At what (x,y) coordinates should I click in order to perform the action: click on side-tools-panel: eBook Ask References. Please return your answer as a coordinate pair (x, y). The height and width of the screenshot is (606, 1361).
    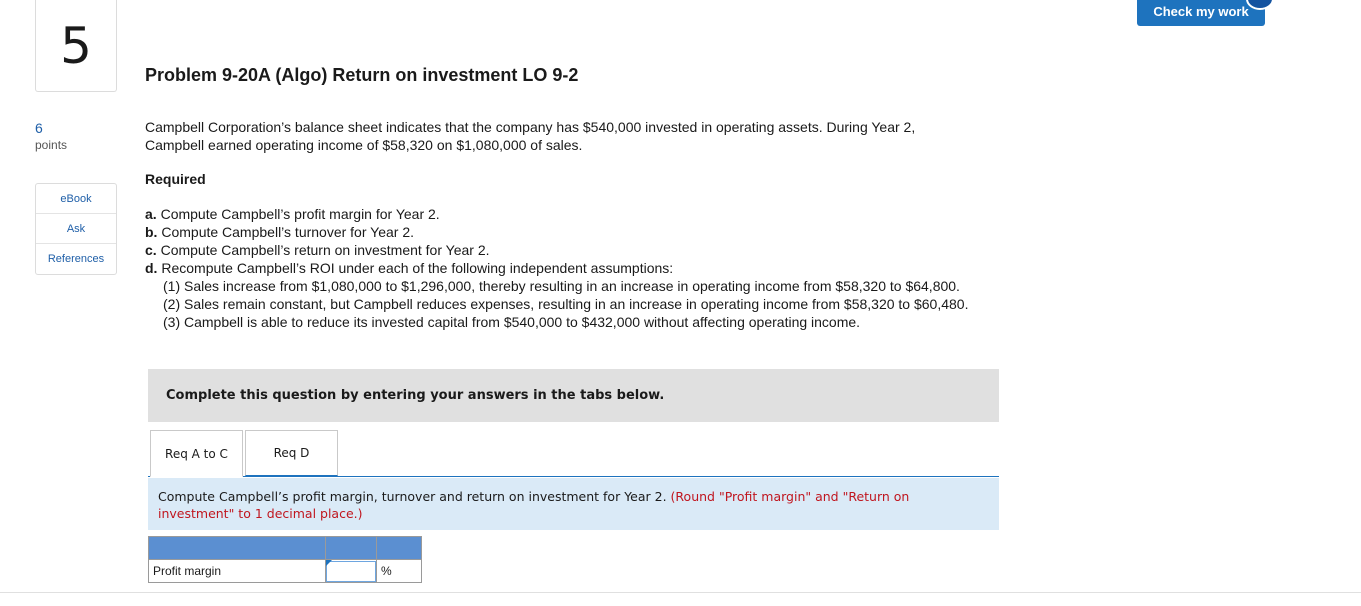
    Looking at the image, I should click on (76, 229).